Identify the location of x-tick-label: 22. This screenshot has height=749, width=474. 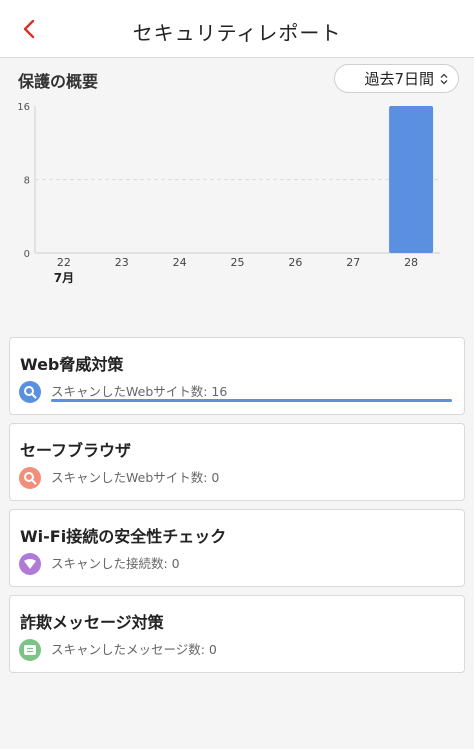
(64, 262).